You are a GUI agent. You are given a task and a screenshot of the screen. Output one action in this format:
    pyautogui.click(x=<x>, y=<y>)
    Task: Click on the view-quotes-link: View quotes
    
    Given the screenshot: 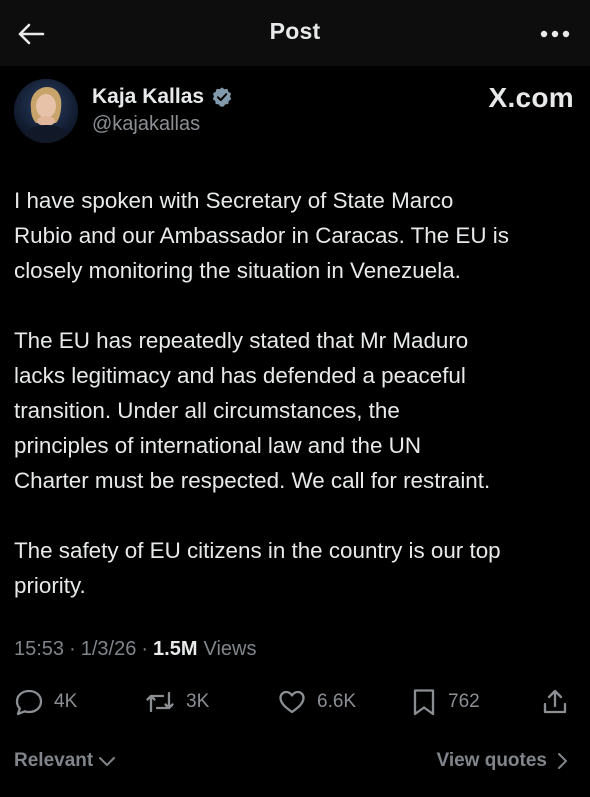 What is the action you would take?
    pyautogui.click(x=502, y=761)
    